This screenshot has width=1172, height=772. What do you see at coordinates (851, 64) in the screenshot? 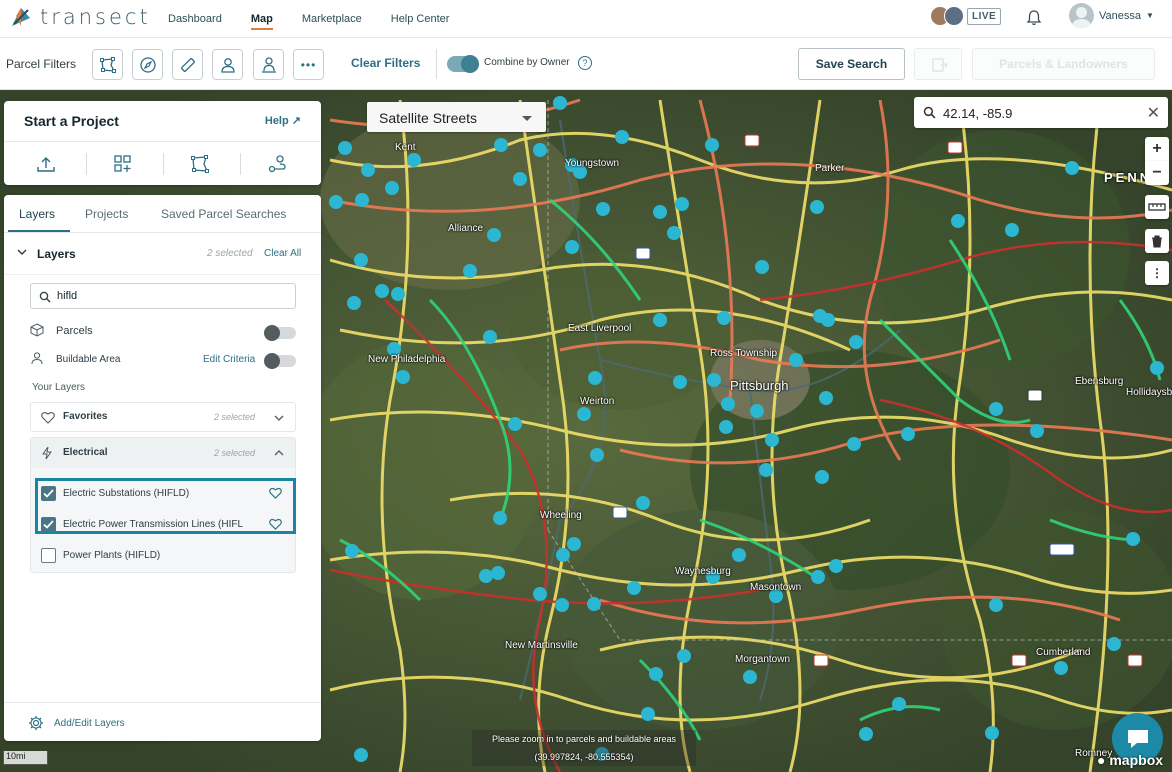
I see `save-search-button: Save Search` at bounding box center [851, 64].